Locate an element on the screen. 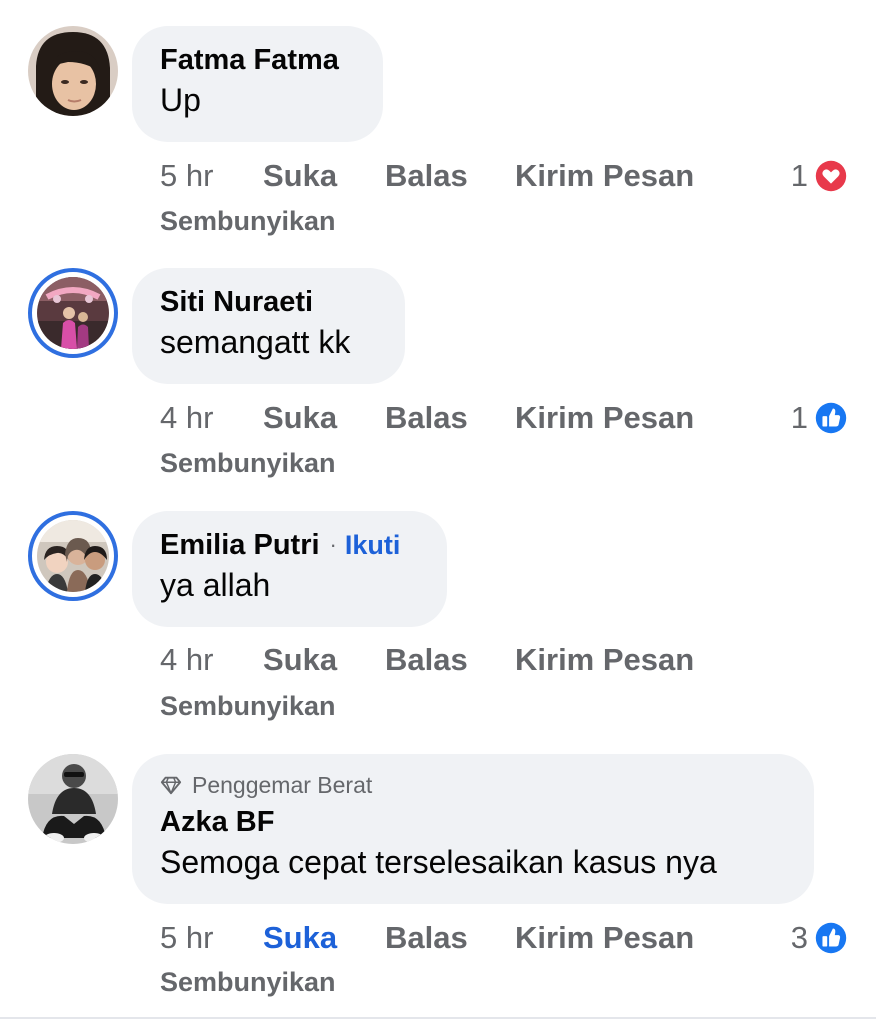 This screenshot has height=1024, width=876. reaction-summary: 3 is located at coordinates (820, 938).